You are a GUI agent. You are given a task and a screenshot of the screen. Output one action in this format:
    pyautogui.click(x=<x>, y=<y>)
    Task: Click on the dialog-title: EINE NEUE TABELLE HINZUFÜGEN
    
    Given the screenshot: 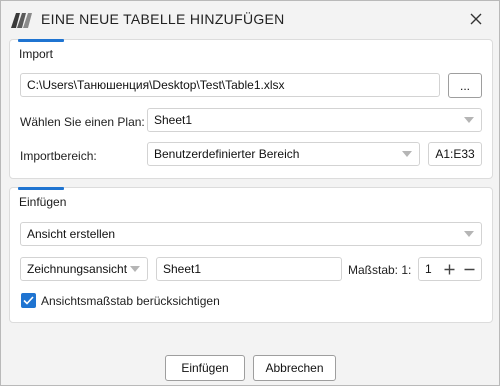 What is the action you would take?
    pyautogui.click(x=163, y=19)
    